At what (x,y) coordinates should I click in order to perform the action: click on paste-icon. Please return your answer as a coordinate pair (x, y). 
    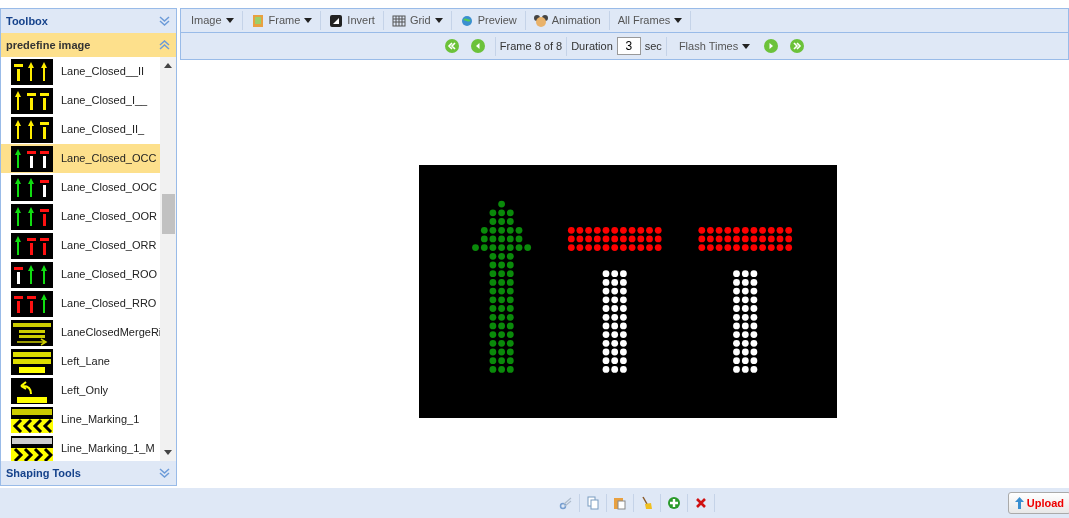
    Looking at the image, I should click on (619, 503).